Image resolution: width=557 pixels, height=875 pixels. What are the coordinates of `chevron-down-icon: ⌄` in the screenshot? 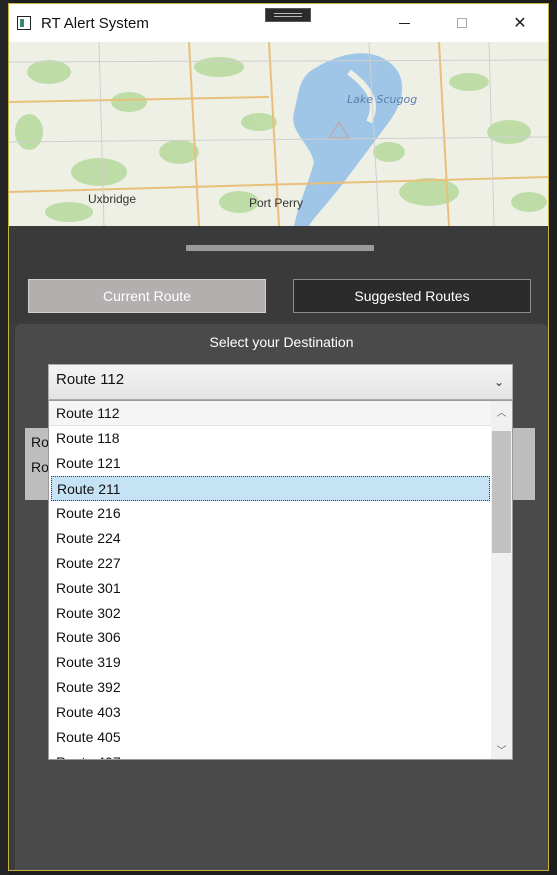 It's located at (498, 382).